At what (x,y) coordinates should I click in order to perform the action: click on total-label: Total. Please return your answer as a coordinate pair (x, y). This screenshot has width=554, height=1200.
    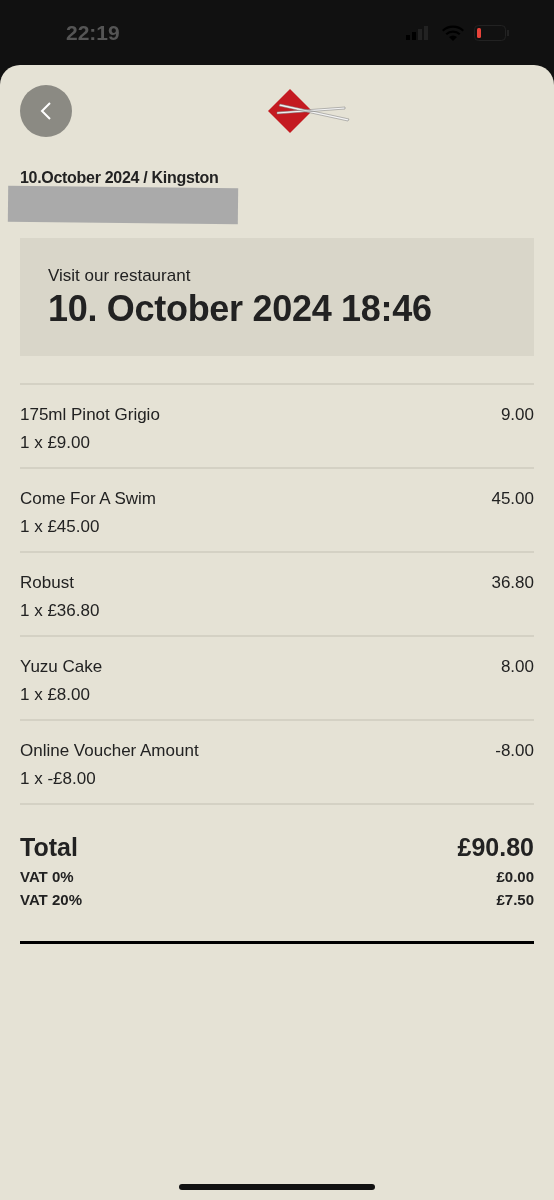
    Looking at the image, I should click on (49, 847).